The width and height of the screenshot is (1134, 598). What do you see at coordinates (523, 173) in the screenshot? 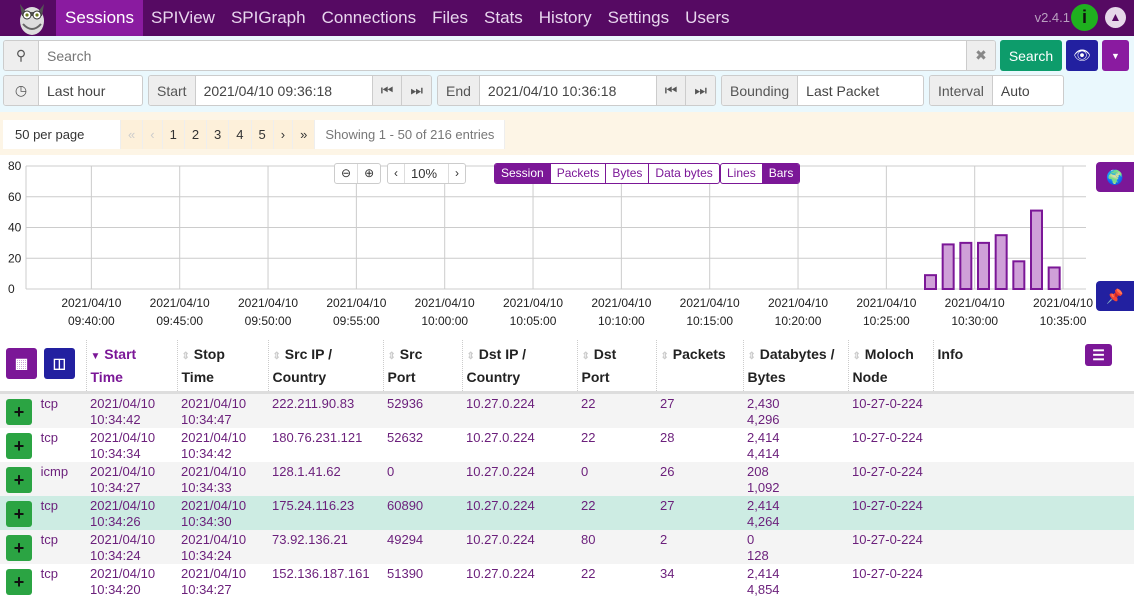
I see `type-session: Session` at bounding box center [523, 173].